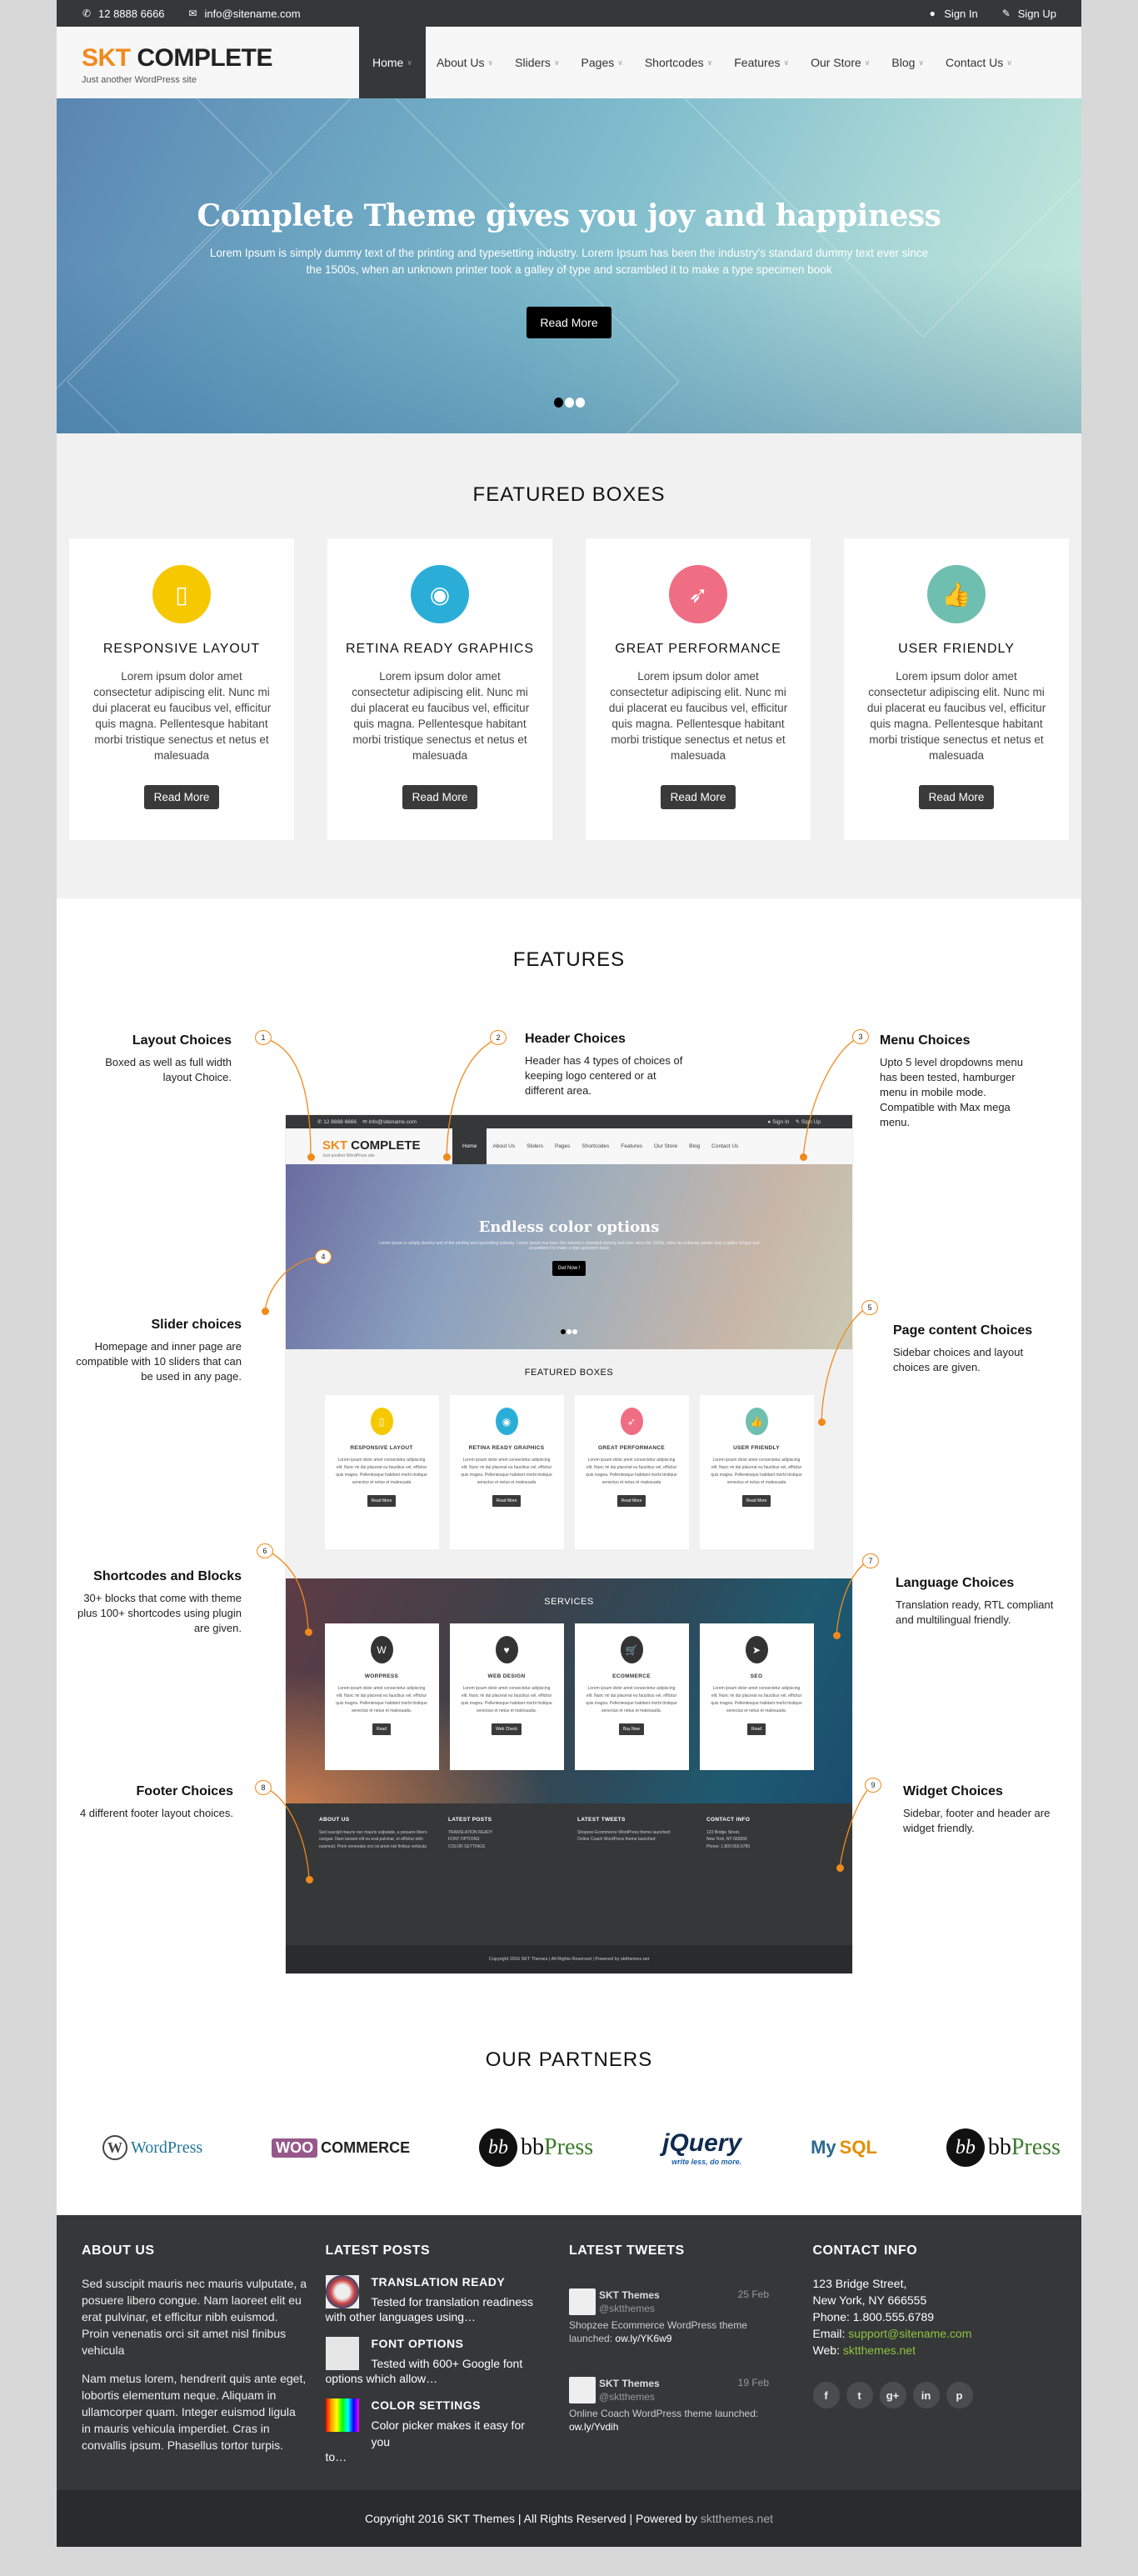  What do you see at coordinates (569, 1373) in the screenshot?
I see `mockup-featured-title: FEATURED BOXES` at bounding box center [569, 1373].